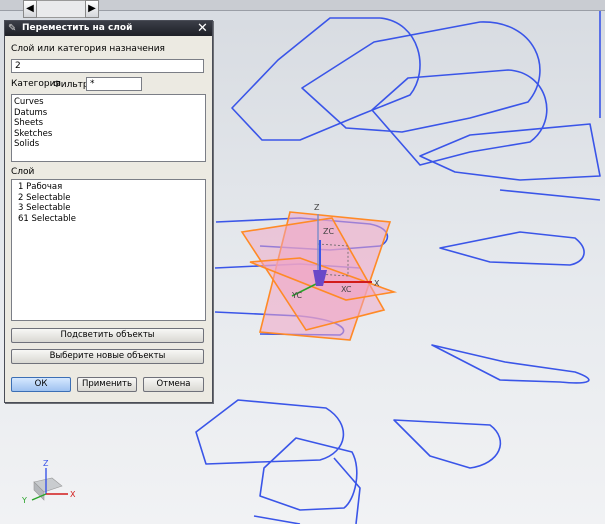  Describe the element at coordinates (92, 9) in the screenshot. I see `scroll-right-button: ▶` at that location.